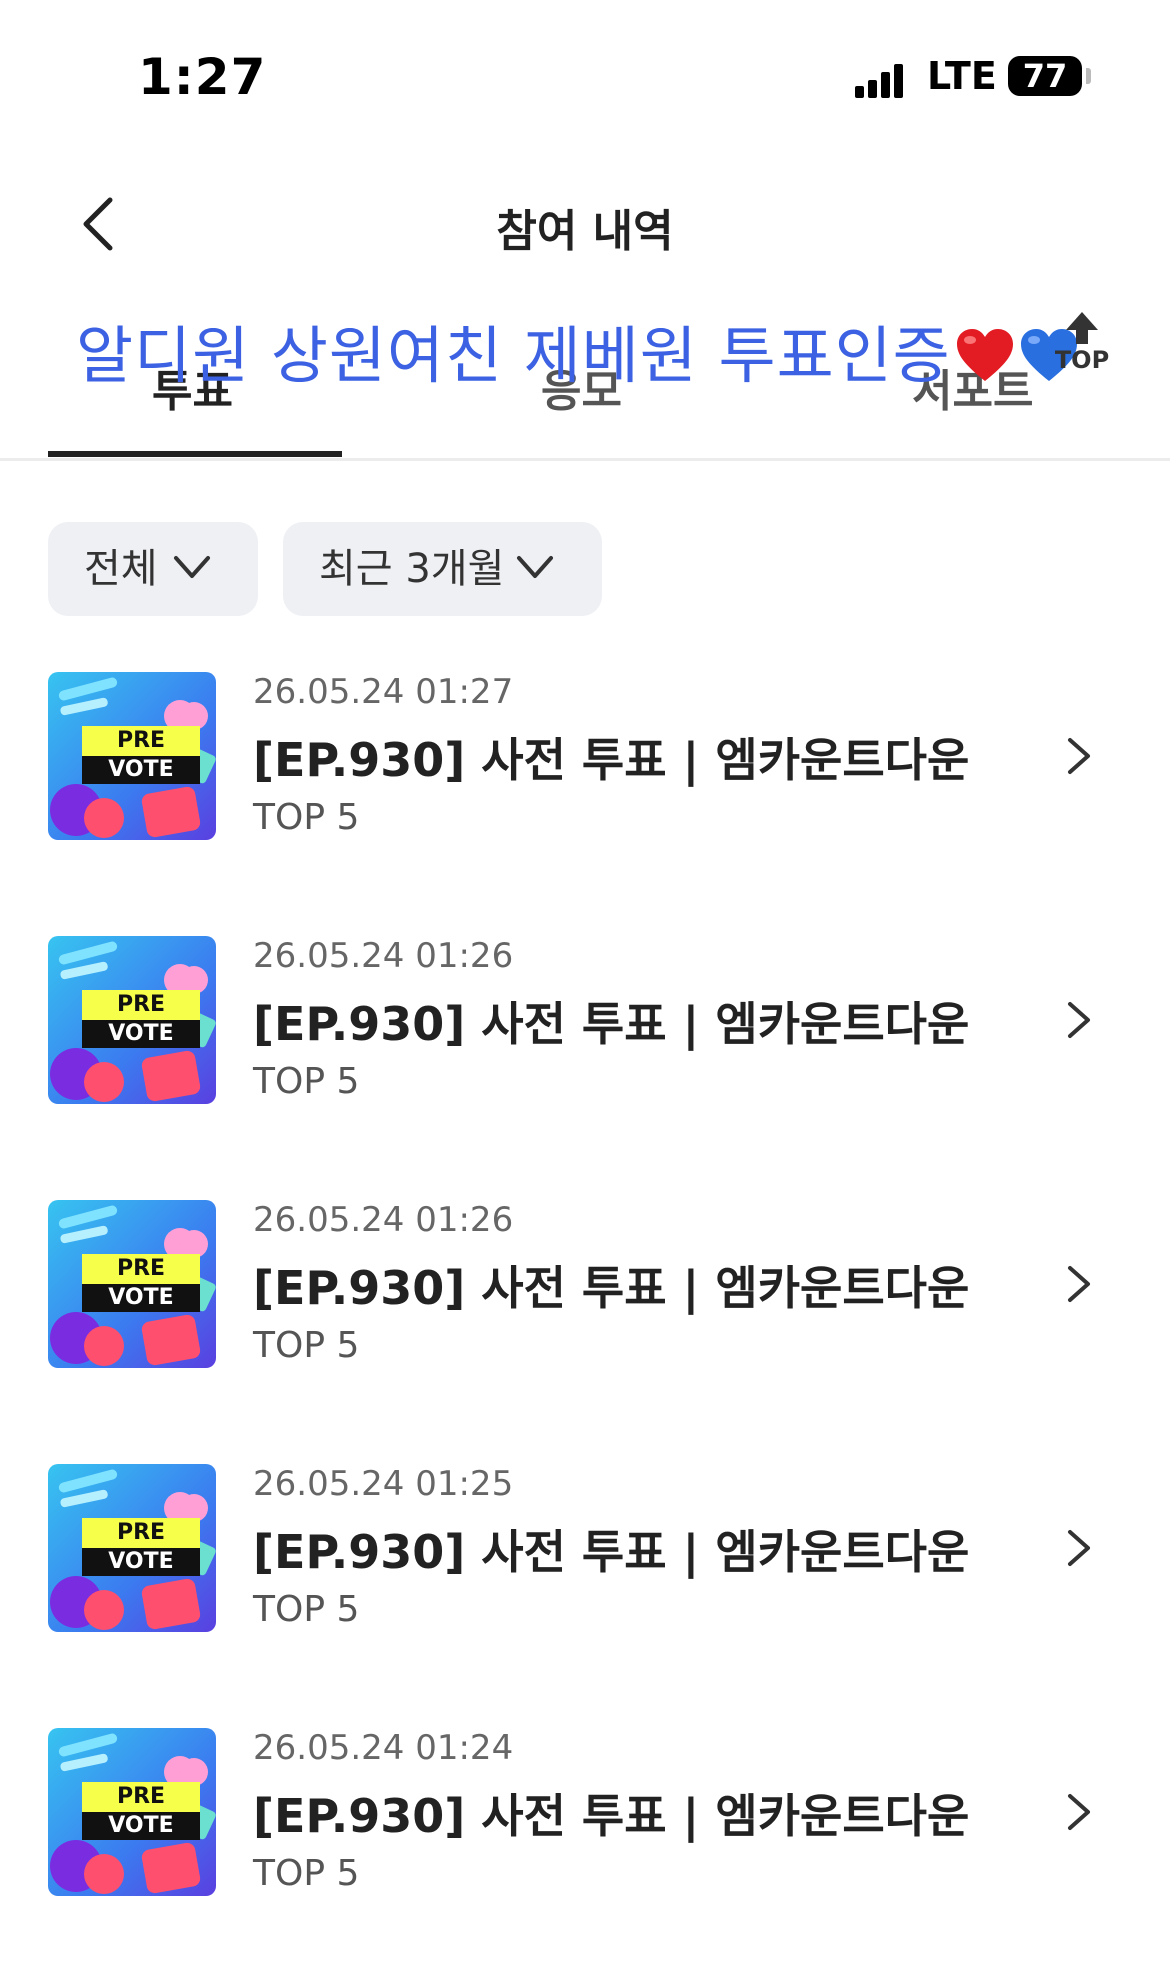  What do you see at coordinates (383, 1484) in the screenshot?
I see `item-date: 26.05.24 01:25` at bounding box center [383, 1484].